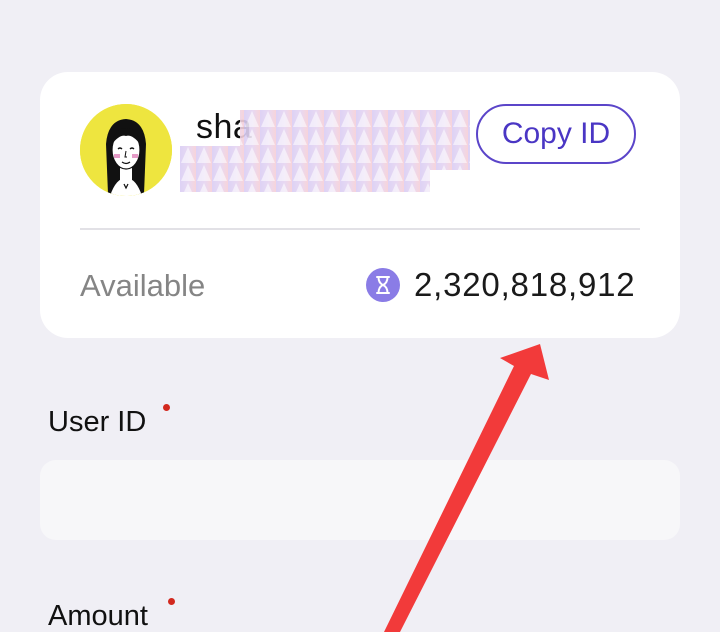 This screenshot has width=720, height=632. What do you see at coordinates (556, 134) in the screenshot?
I see `copy-id-button: Copy ID` at bounding box center [556, 134].